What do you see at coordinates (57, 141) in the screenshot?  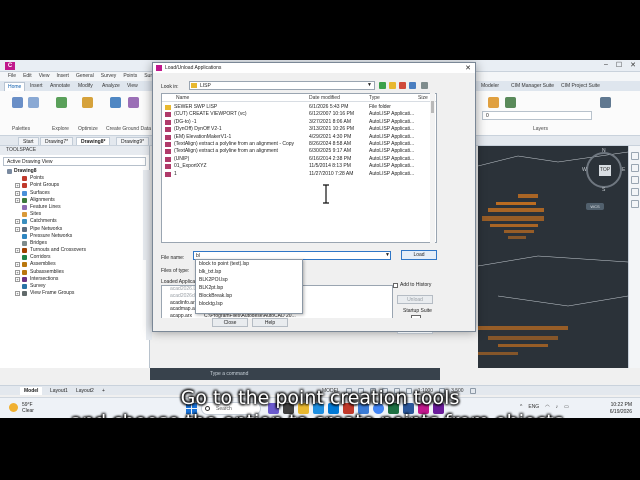 I see `file-tab-drawing7: Drawing7*` at bounding box center [57, 141].